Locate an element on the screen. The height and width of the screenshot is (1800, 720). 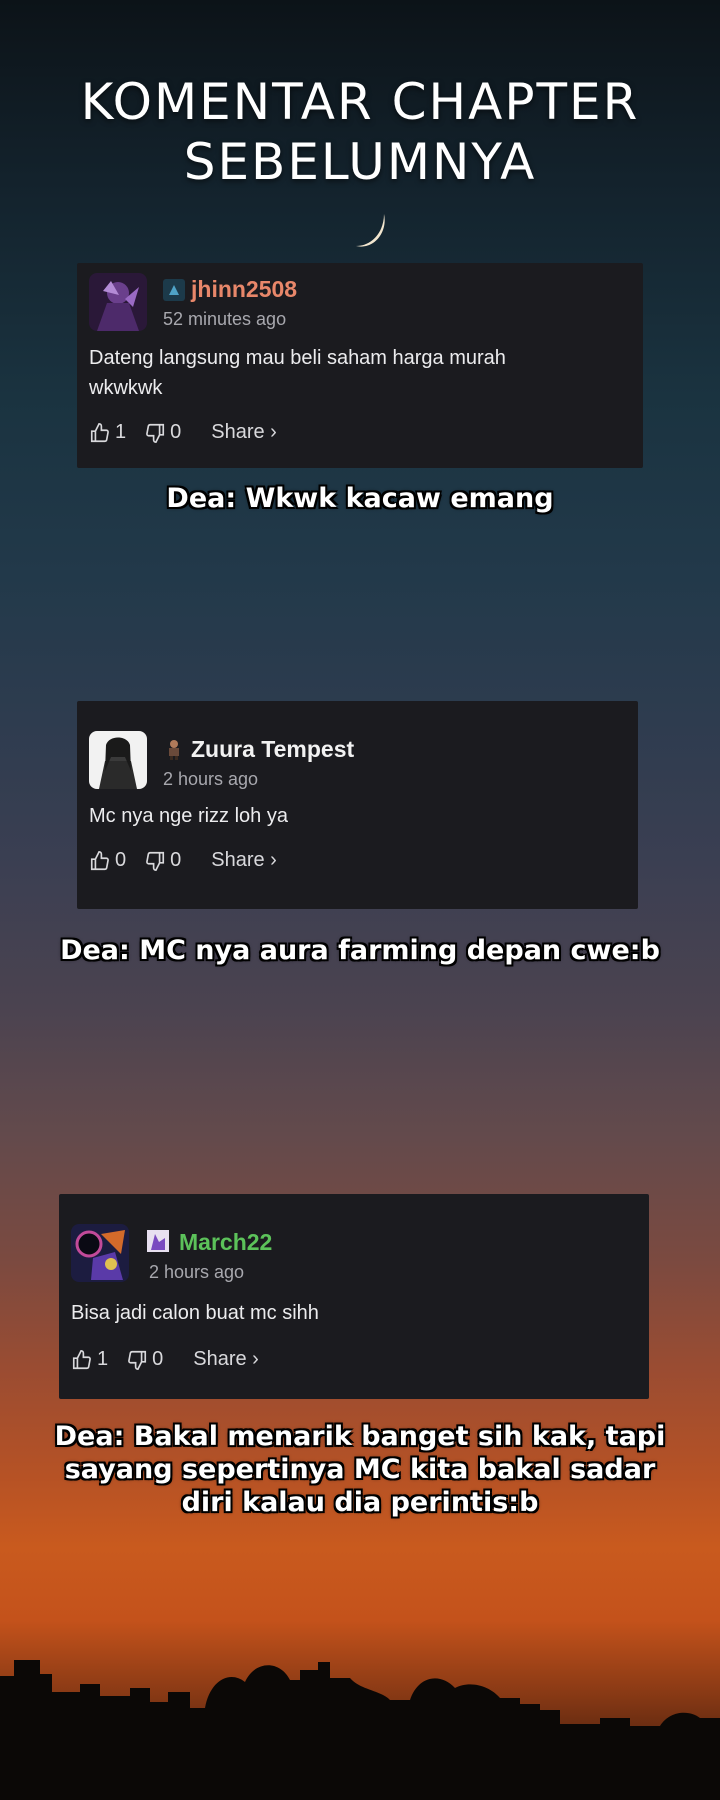
reply-line: Dea: Wkwk kacaw emang is located at coordinates (360, 498).